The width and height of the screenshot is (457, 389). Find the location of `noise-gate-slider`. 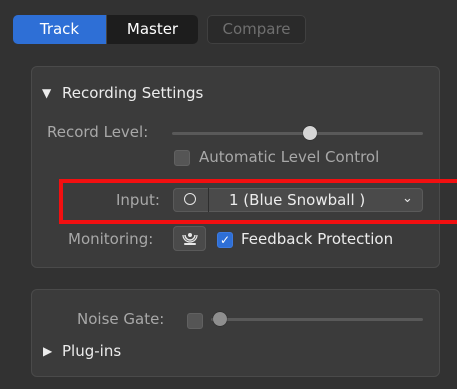

noise-gate-slider is located at coordinates (317, 319).